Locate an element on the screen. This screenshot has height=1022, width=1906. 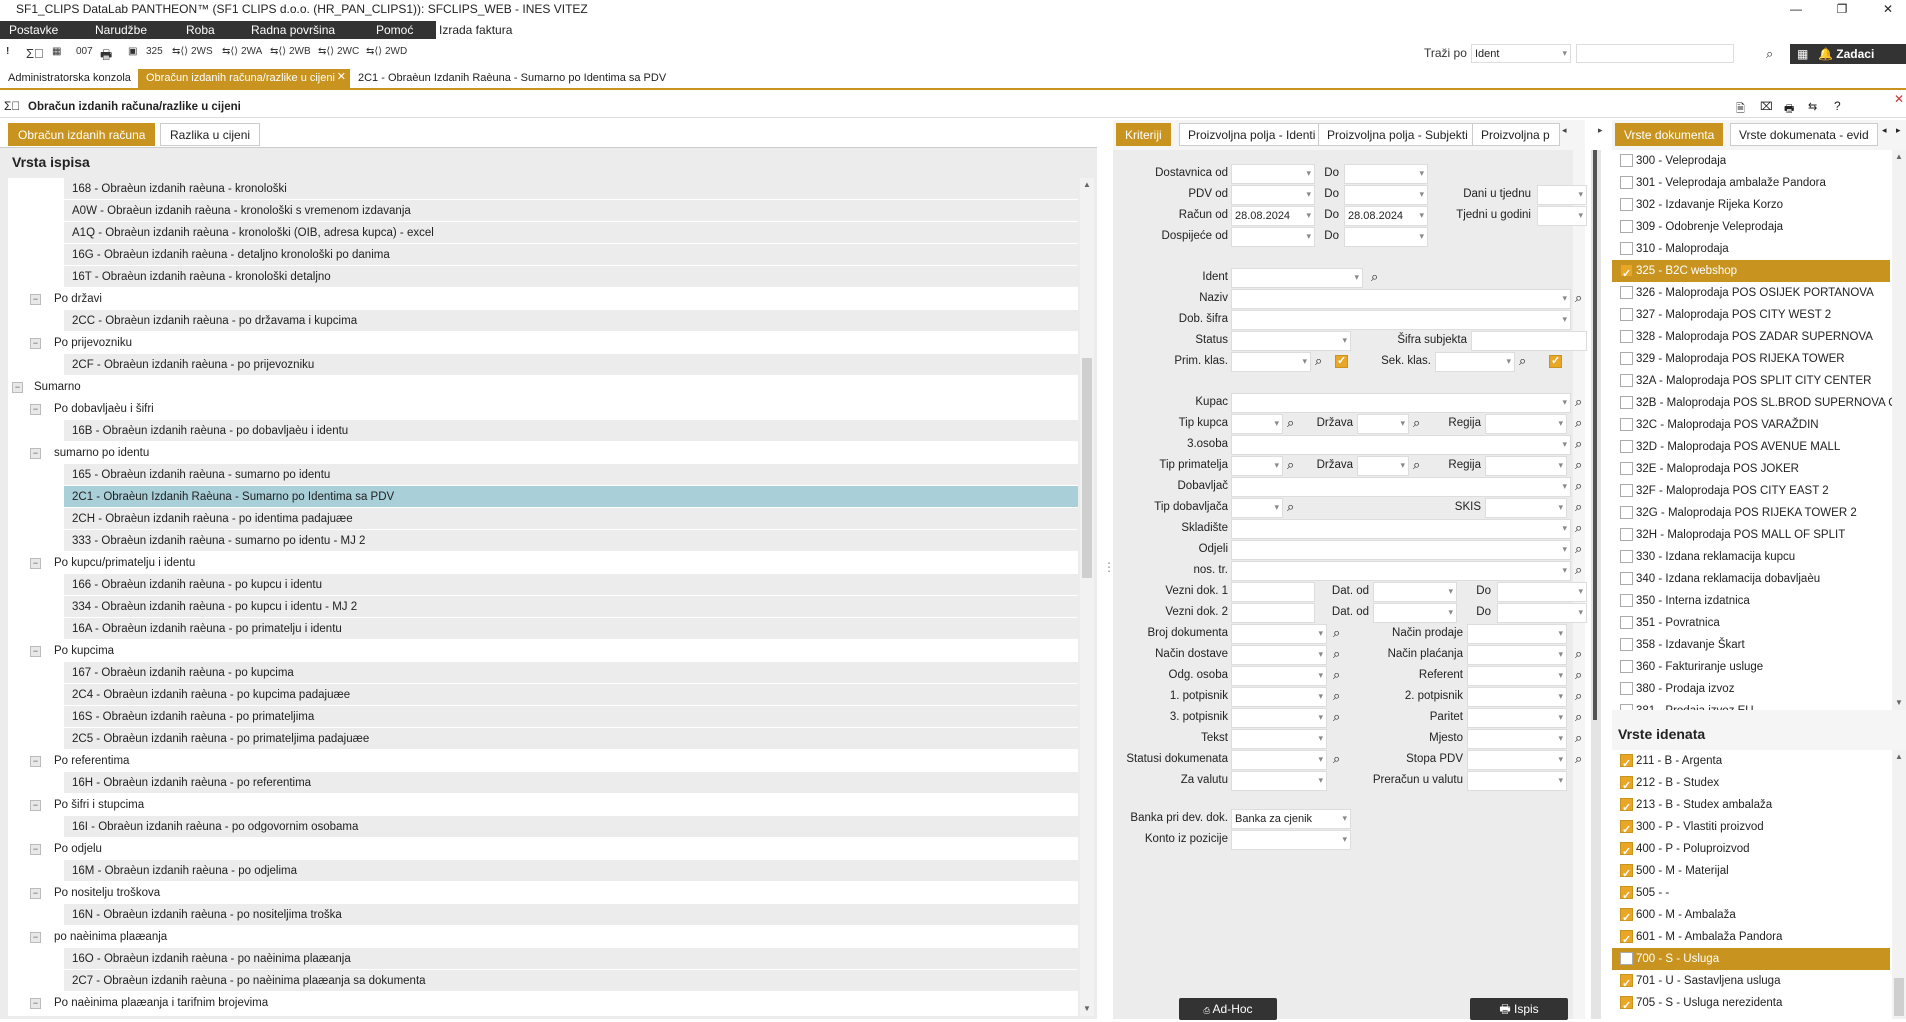
doc-type-item: 301 - Veleprodaja ambalaže Pandora is located at coordinates (1751, 183).